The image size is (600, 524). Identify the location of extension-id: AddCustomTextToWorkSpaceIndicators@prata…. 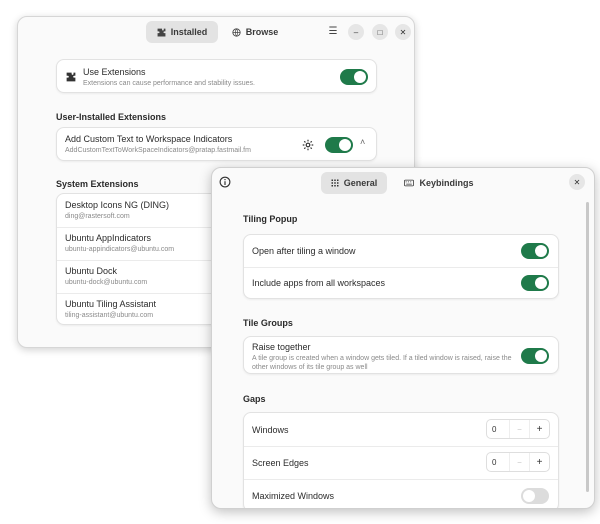
(158, 150).